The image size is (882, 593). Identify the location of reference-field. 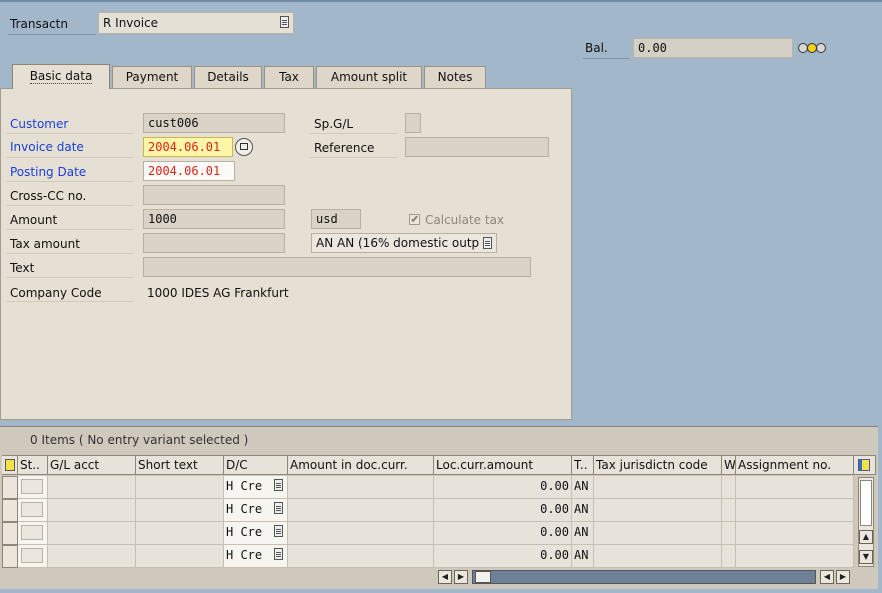
(477, 147).